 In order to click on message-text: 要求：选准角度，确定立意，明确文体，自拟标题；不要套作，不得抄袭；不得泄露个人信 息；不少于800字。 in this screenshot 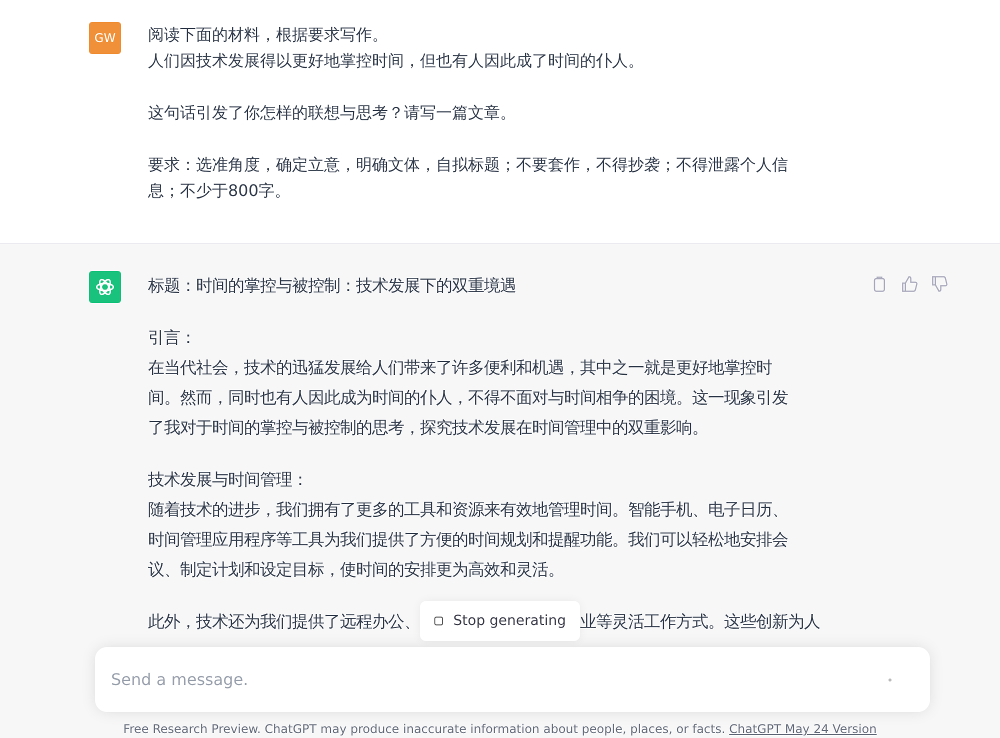, I will do `click(468, 178)`.